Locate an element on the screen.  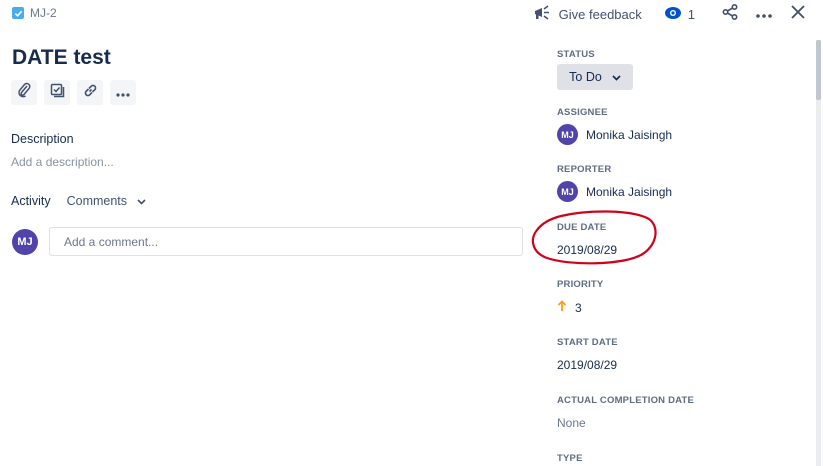
reporter-label: REPORTER is located at coordinates (584, 169).